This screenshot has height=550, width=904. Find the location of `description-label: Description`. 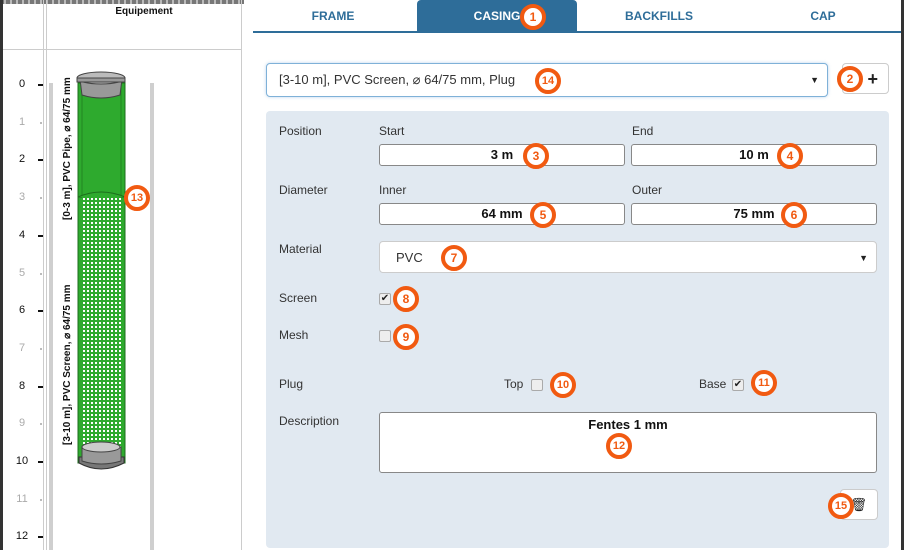

description-label: Description is located at coordinates (309, 421).